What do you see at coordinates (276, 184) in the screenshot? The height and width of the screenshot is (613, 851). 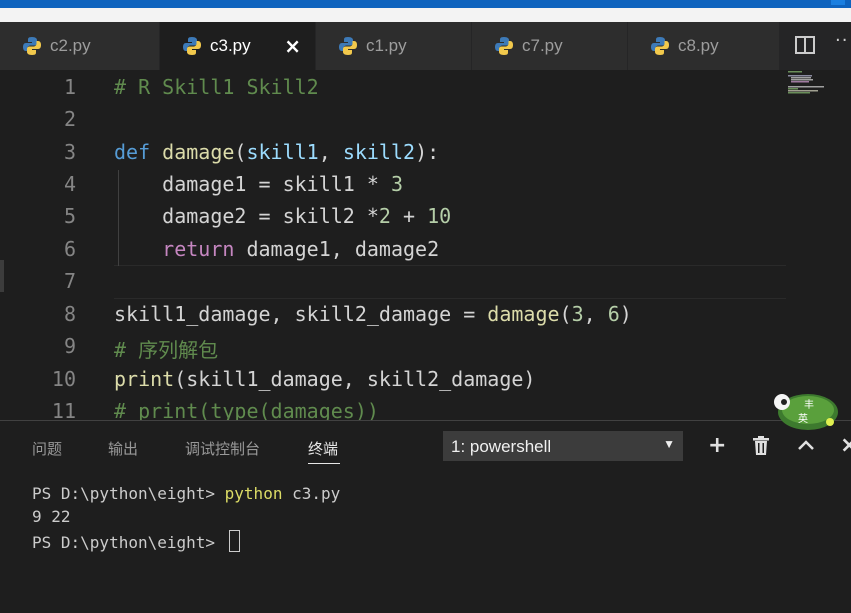 I see `code-text: damage1 = skill1 *` at bounding box center [276, 184].